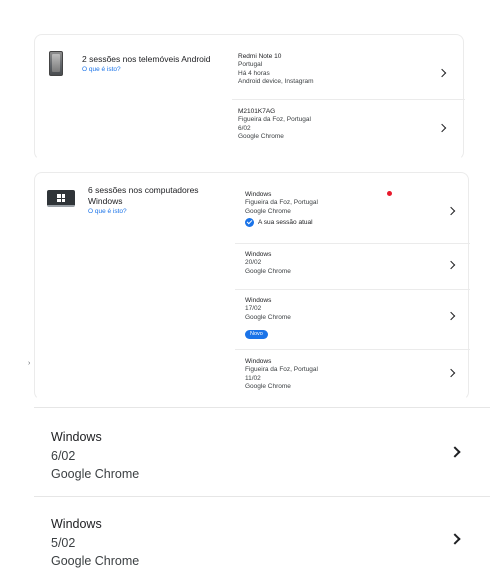 This screenshot has width=490, height=577. I want to click on session-device-name: Redmi Note 10, so click(260, 56).